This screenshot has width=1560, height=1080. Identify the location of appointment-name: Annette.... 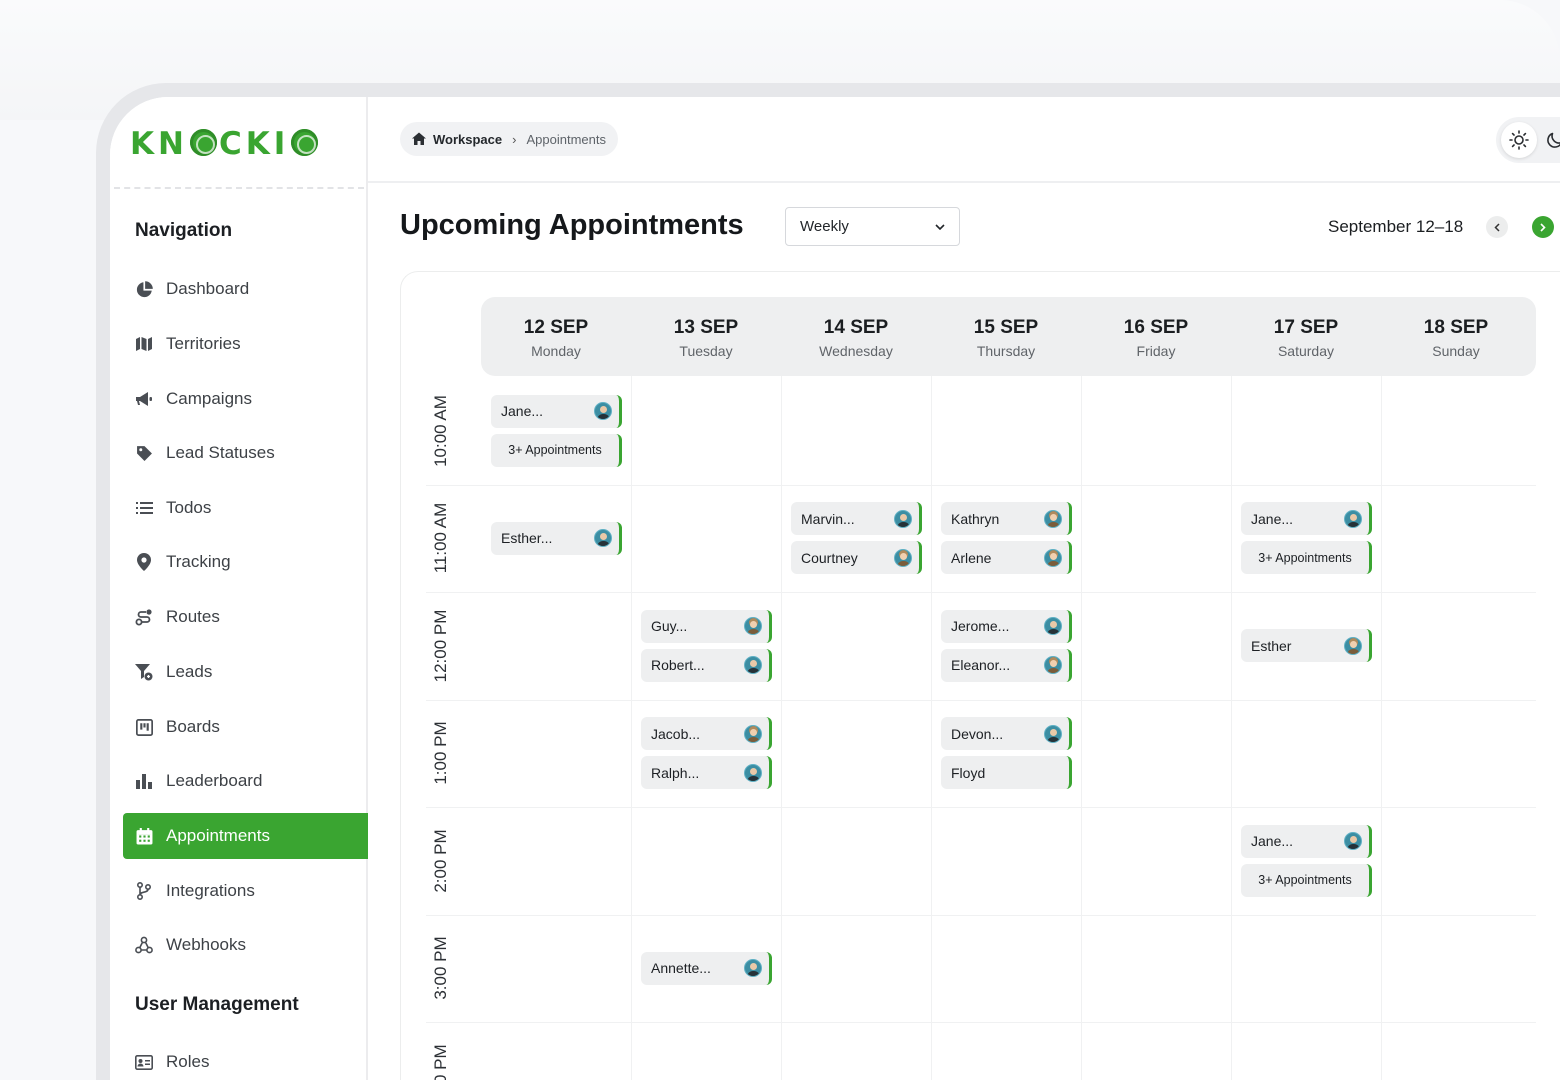
(681, 968).